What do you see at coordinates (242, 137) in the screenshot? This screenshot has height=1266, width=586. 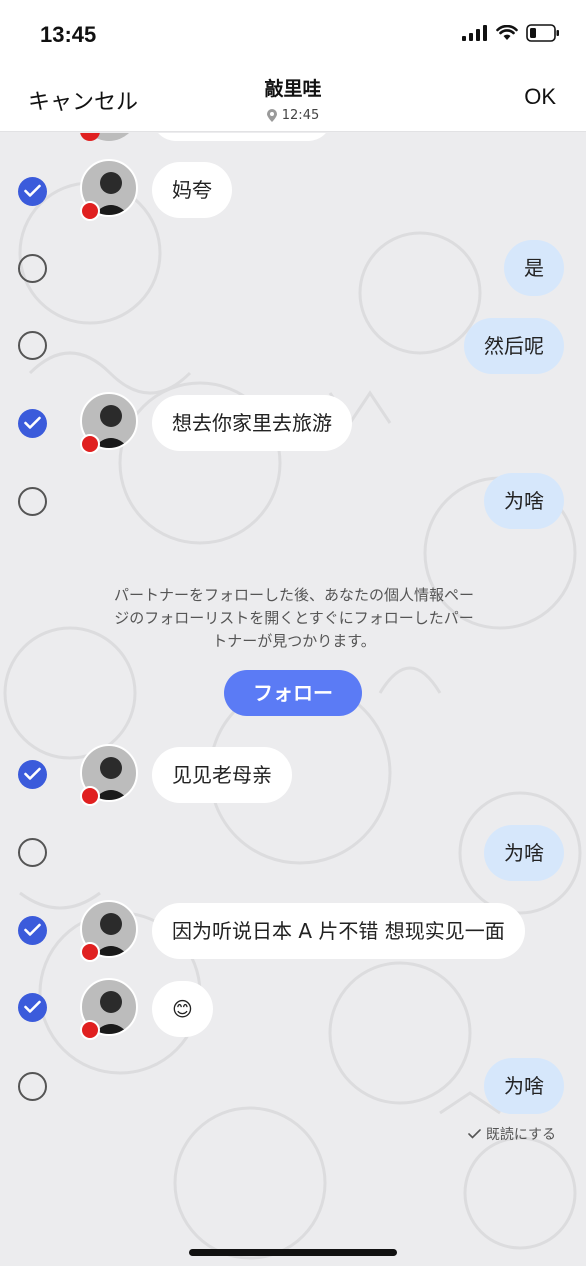 I see `message-bubble-partial` at bounding box center [242, 137].